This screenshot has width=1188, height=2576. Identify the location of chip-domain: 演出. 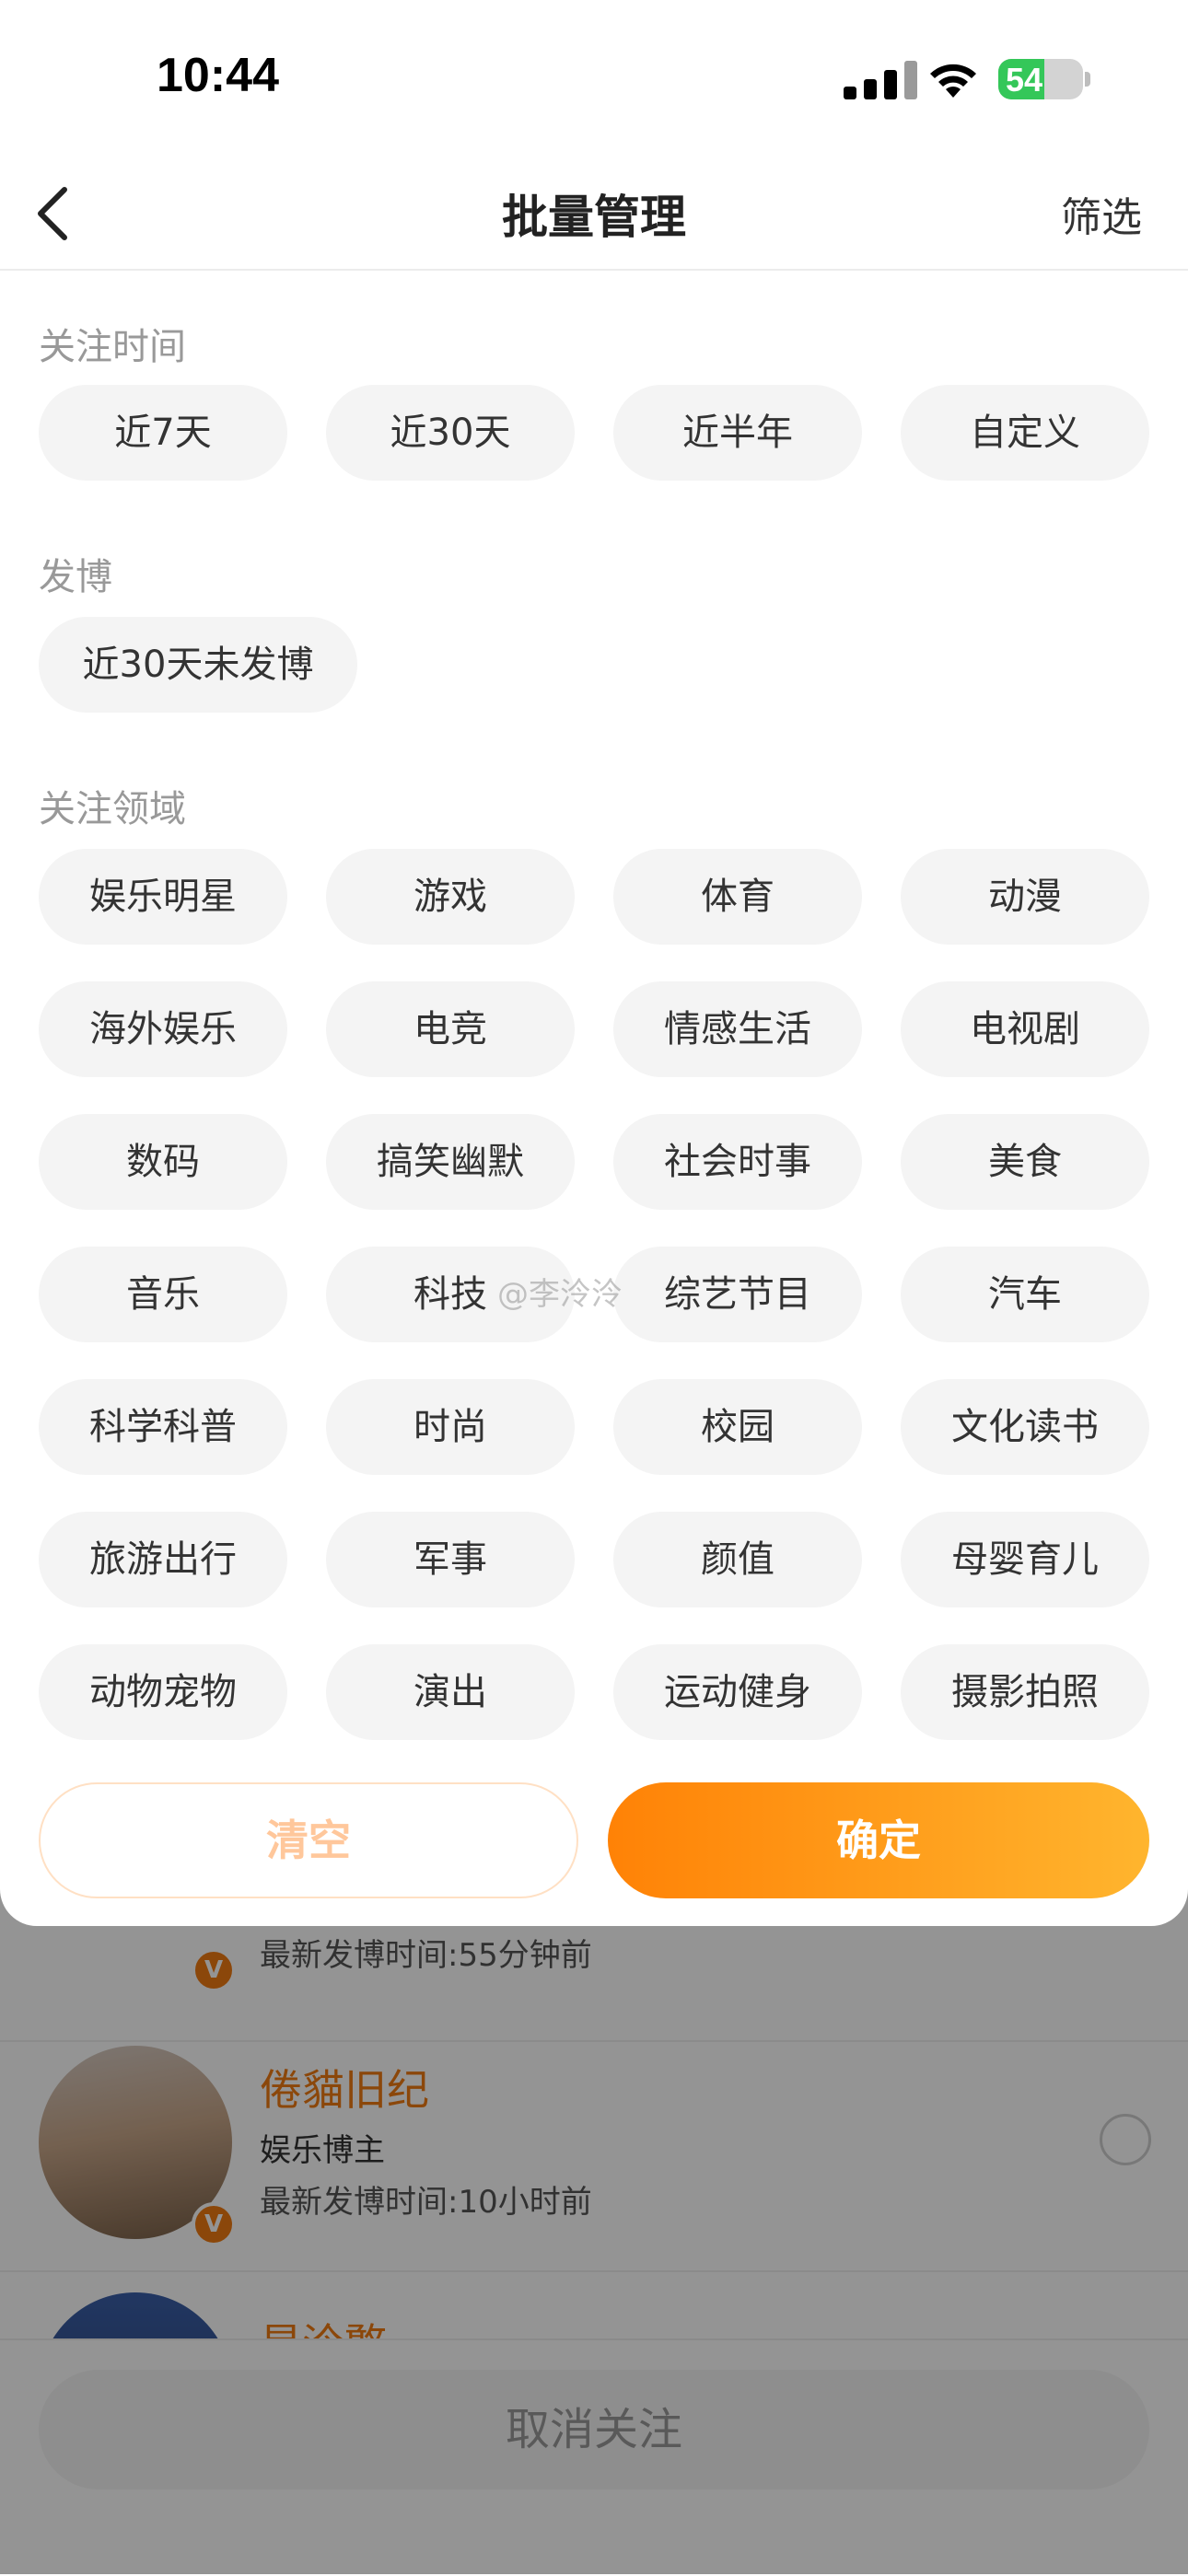
(451, 1692).